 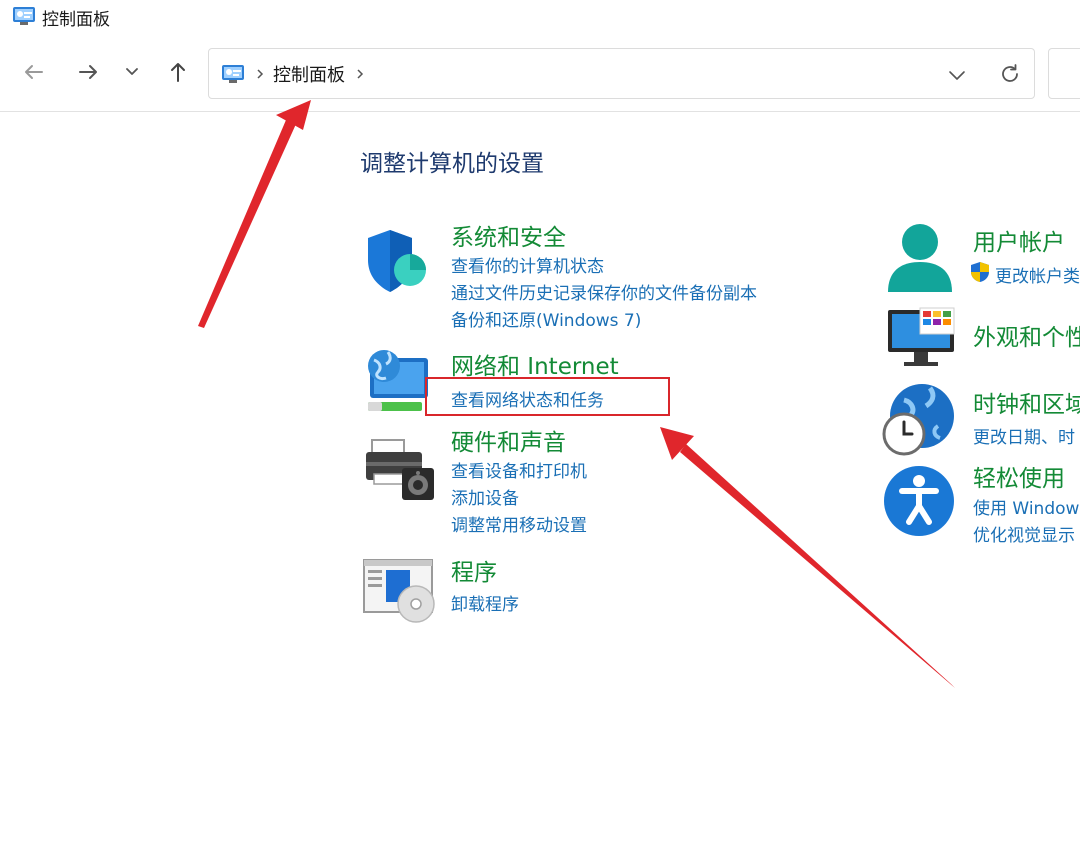 I want to click on breadcrumb-control-panel: 控制面板, so click(x=309, y=74).